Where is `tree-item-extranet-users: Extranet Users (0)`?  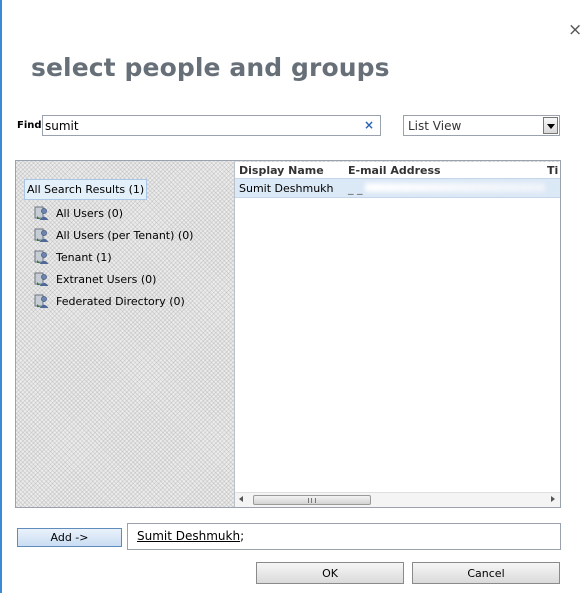 tree-item-extranet-users: Extranet Users (0) is located at coordinates (95, 279).